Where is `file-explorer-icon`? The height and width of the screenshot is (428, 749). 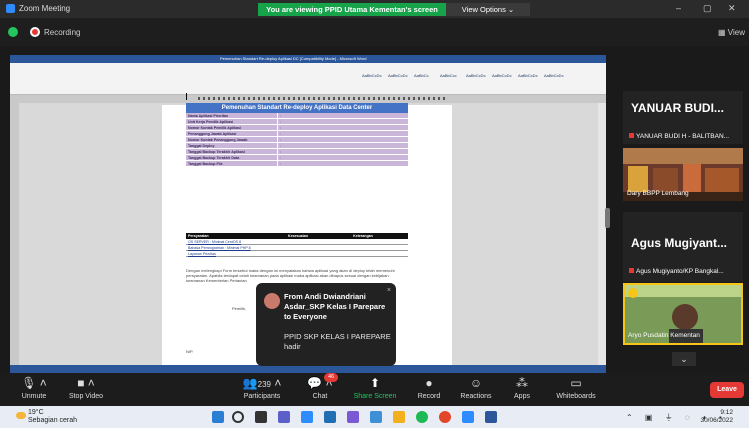
file-explorer-icon is located at coordinates (399, 417).